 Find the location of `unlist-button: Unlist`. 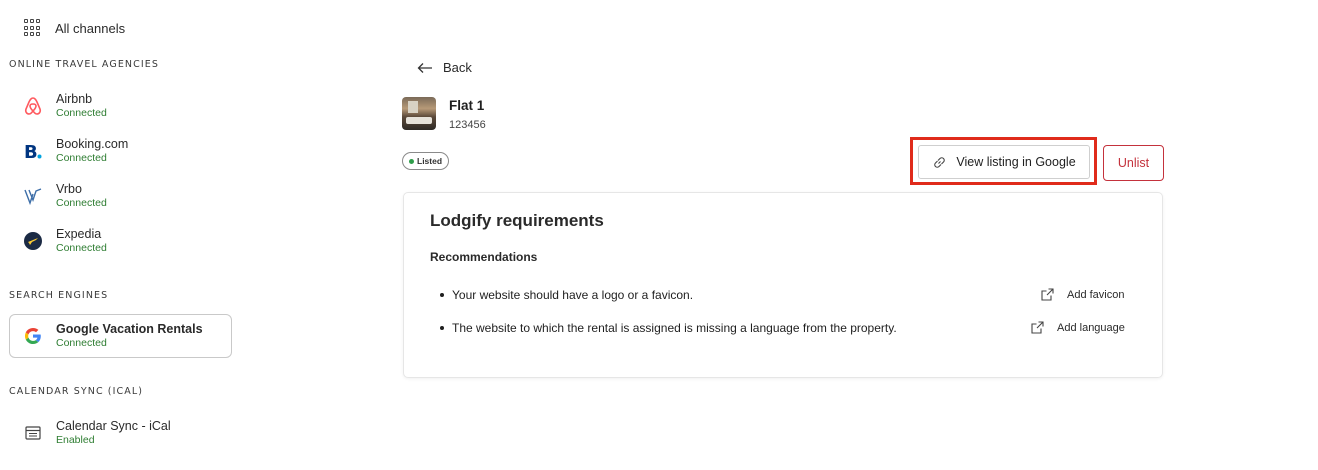

unlist-button: Unlist is located at coordinates (1133, 163).